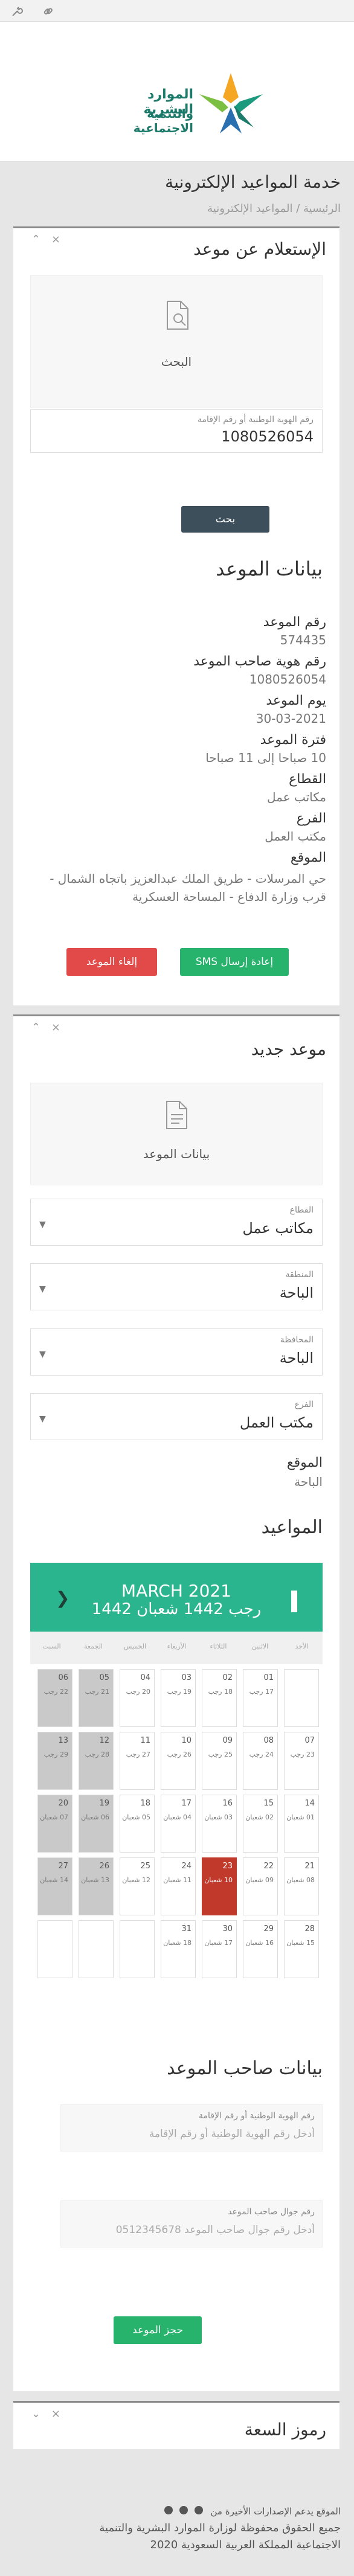 Image resolution: width=354 pixels, height=2576 pixels. Describe the element at coordinates (268, 1866) in the screenshot. I see `gregorian-day-number: 22` at that location.